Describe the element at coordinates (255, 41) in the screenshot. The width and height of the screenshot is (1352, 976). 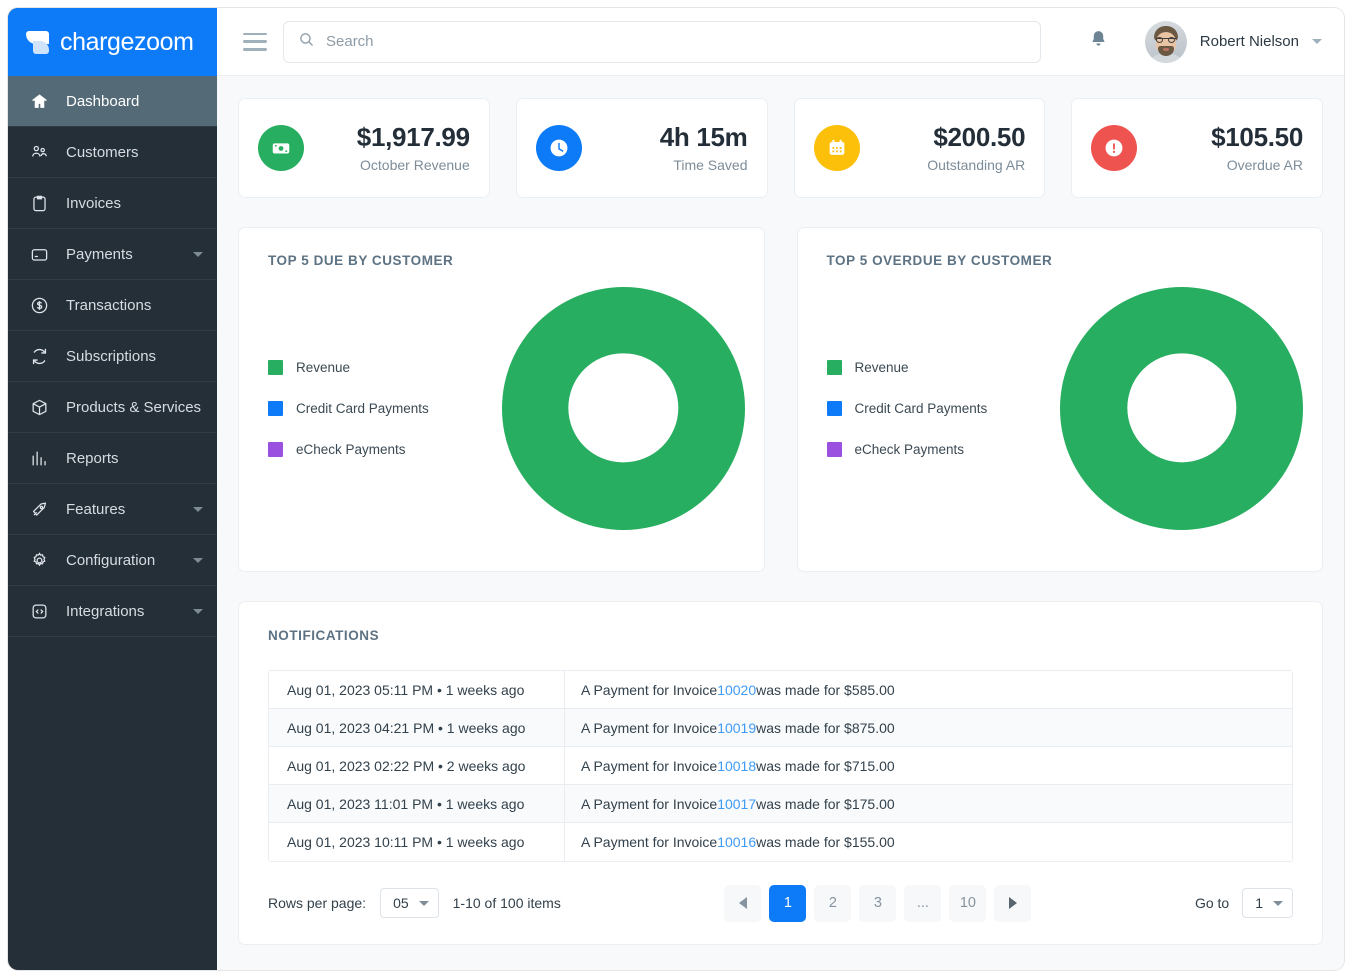
I see `hamburger-icon` at that location.